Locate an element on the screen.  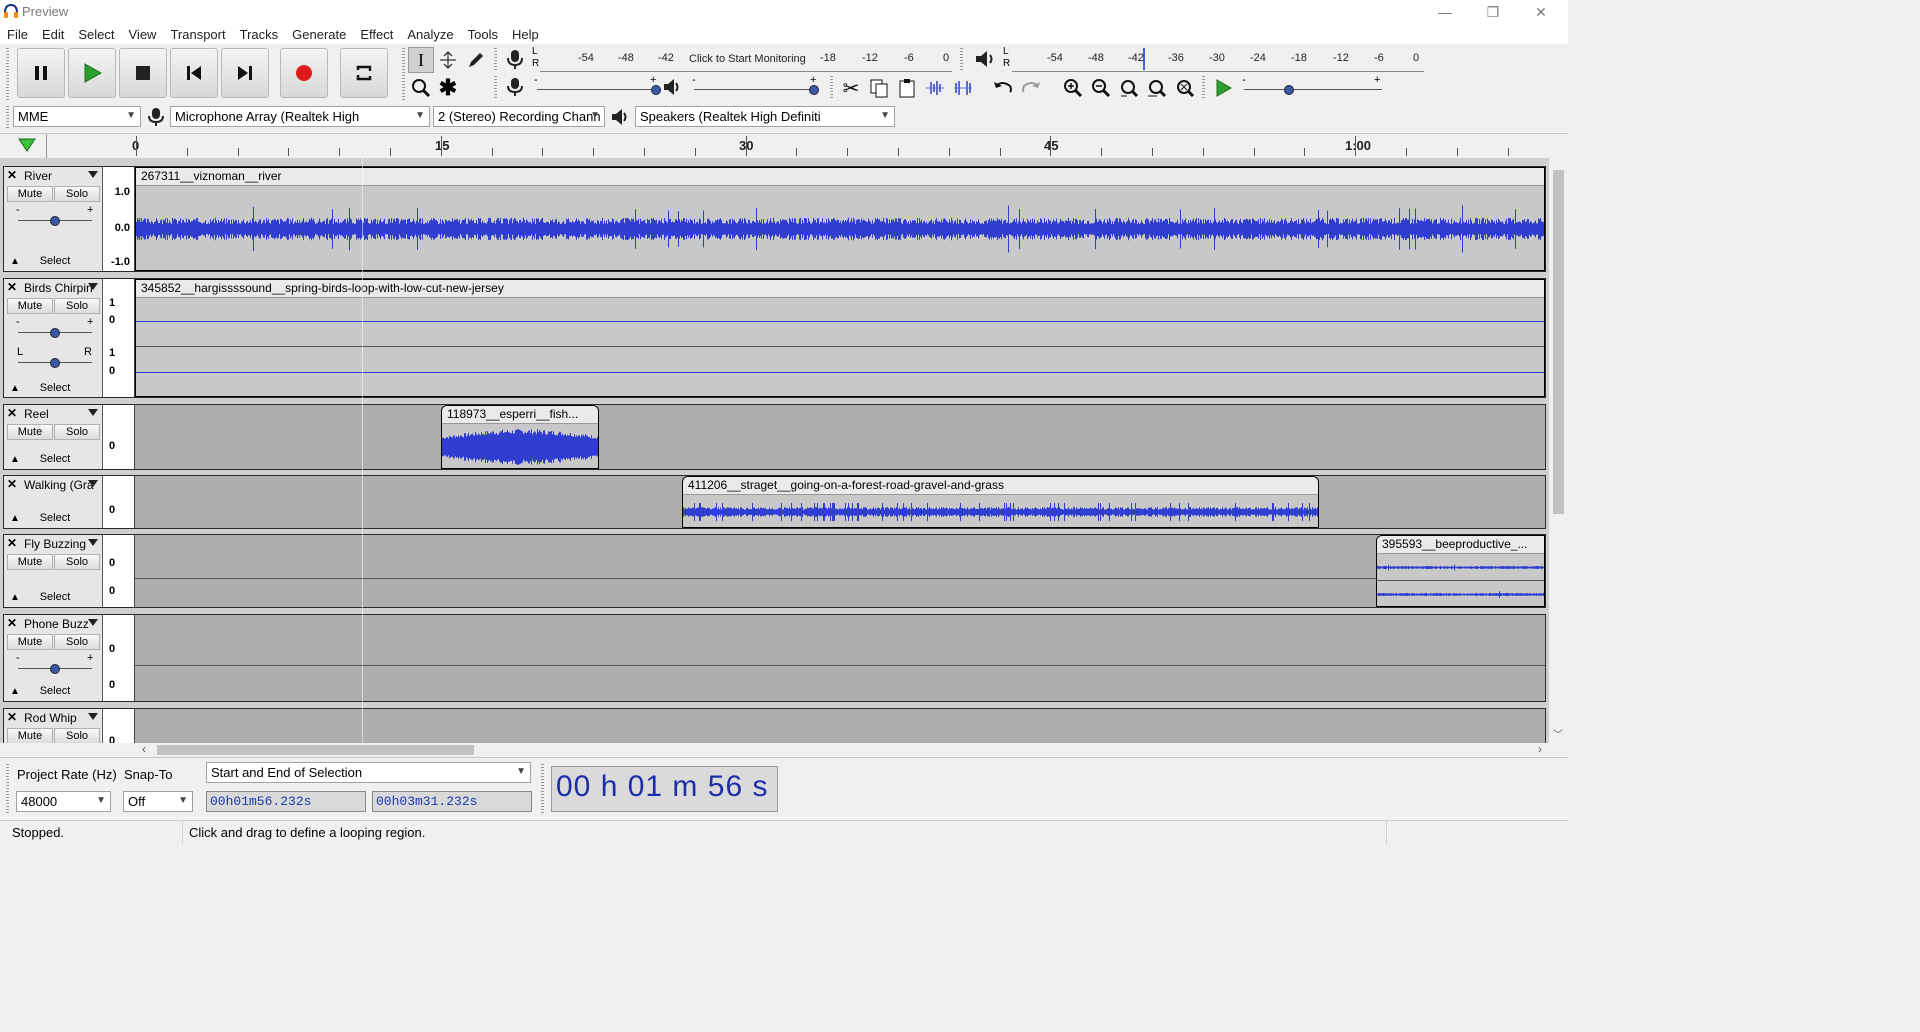
menu-generate: Generate is located at coordinates (319, 34).